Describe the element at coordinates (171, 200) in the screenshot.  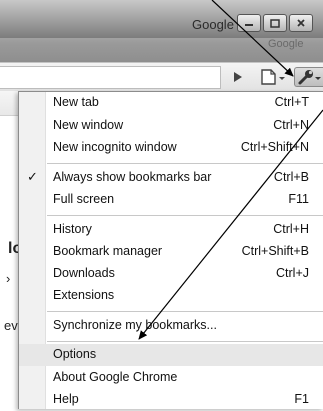
I see `menu-item-full-screen: Full screen F11` at that location.